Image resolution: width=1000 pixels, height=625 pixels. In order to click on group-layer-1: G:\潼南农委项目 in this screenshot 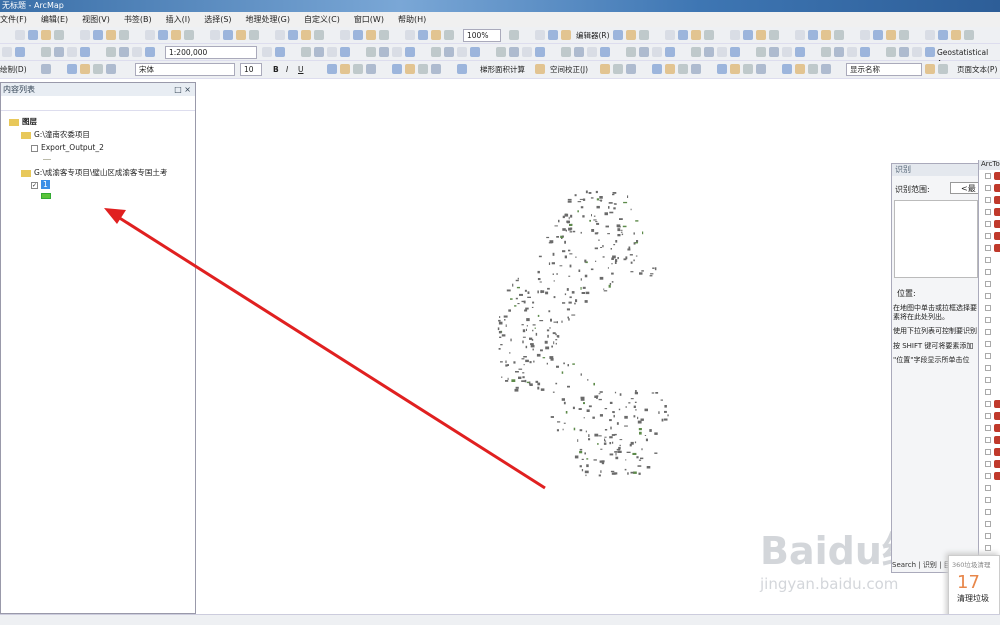, I will do `click(55, 135)`.